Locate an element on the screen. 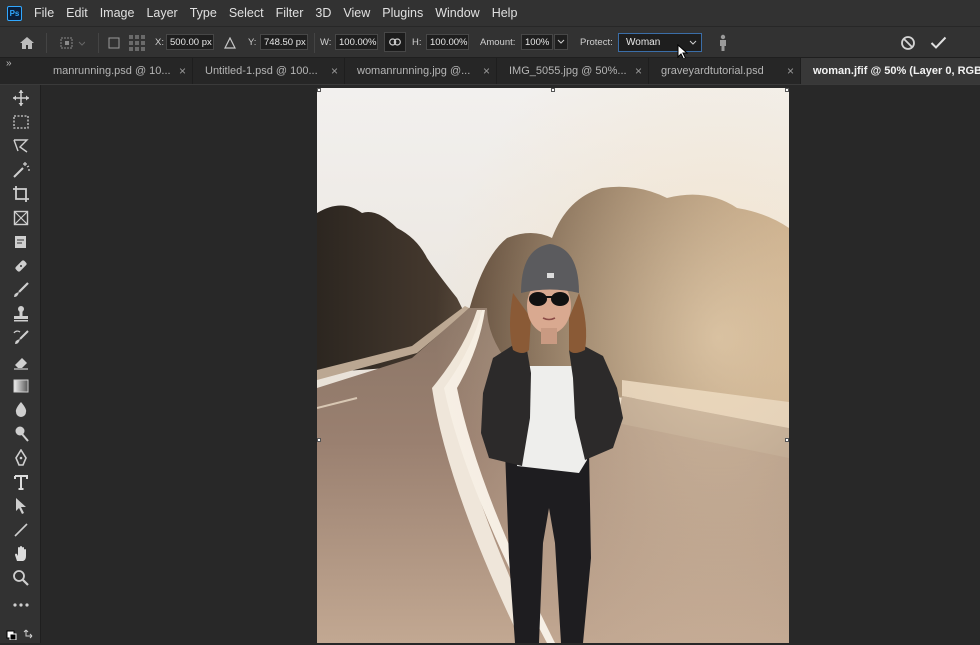  tab-label: woman.jfif @ 50% (Layer 0, RGB/8 is located at coordinates (896, 71).